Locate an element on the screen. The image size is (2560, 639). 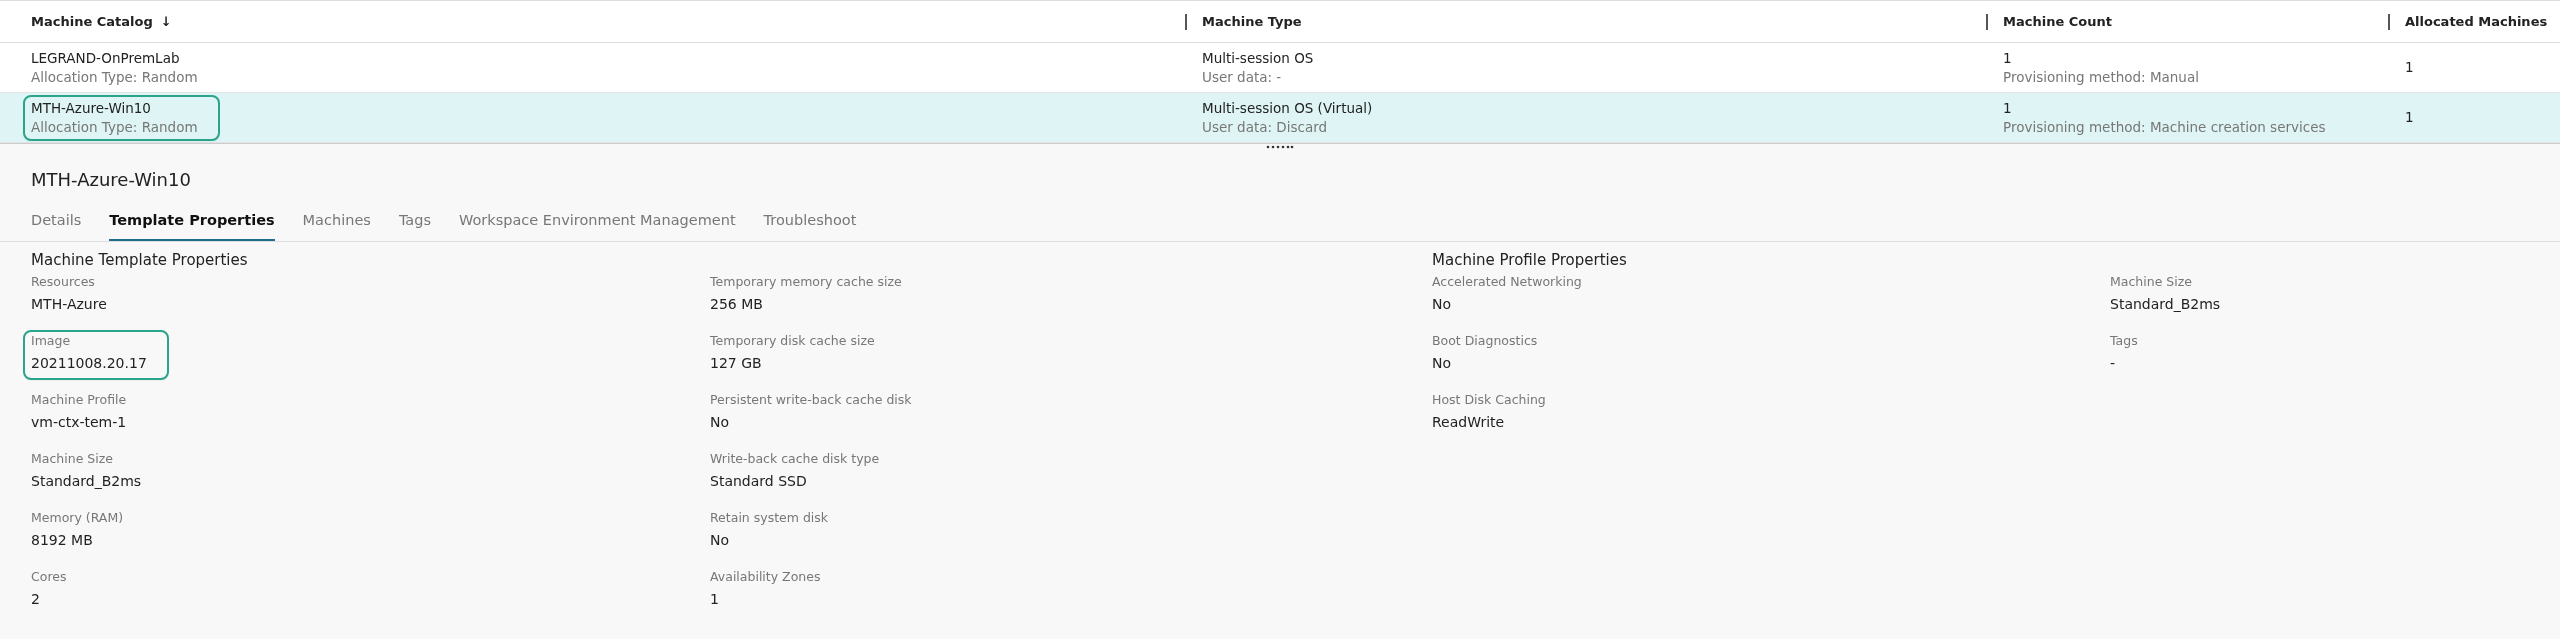
cell-text: MTH-Azure-Win10 is located at coordinates (91, 108).